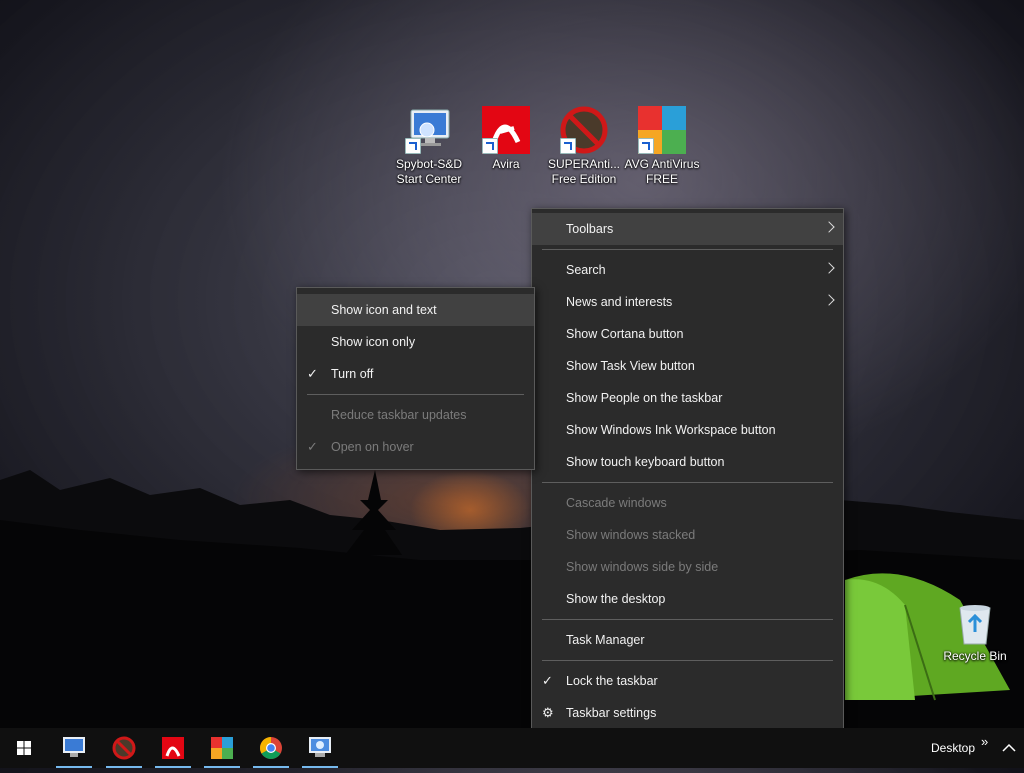 This screenshot has height=773, width=1024. I want to click on menu-item-label: Show People on the taskbar, so click(644, 398).